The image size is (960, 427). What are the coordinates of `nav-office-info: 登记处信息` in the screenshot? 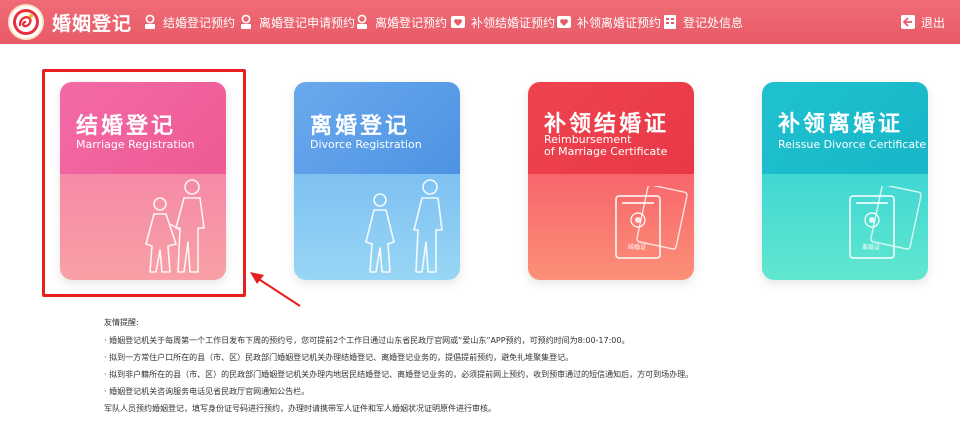 It's located at (702, 22).